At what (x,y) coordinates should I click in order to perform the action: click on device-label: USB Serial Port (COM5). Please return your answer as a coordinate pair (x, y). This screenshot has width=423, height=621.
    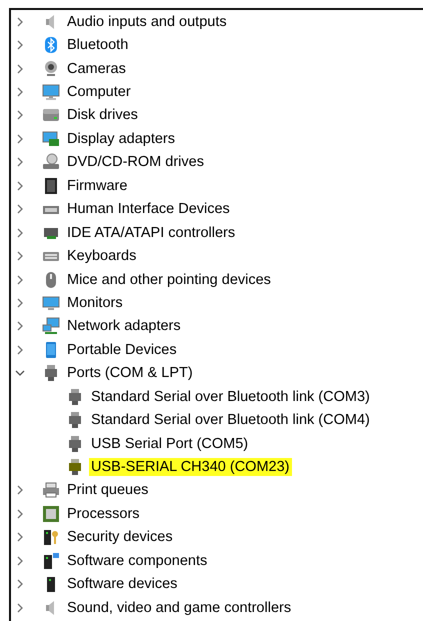
    Looking at the image, I should click on (169, 443).